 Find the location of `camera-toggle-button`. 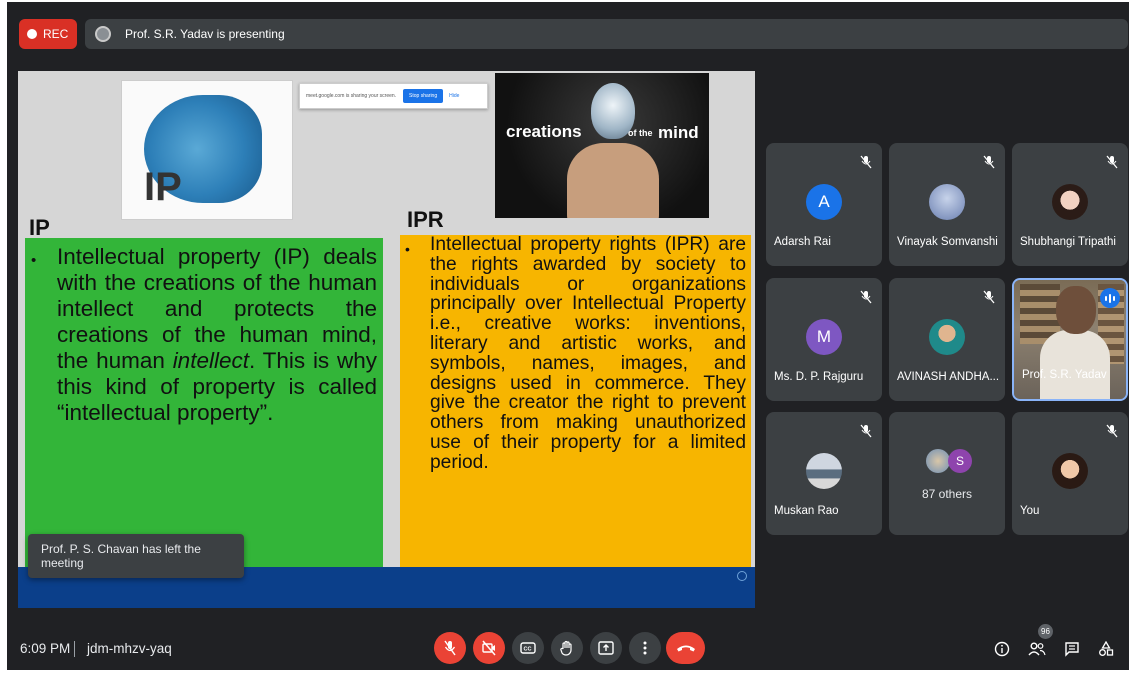

camera-toggle-button is located at coordinates (489, 648).